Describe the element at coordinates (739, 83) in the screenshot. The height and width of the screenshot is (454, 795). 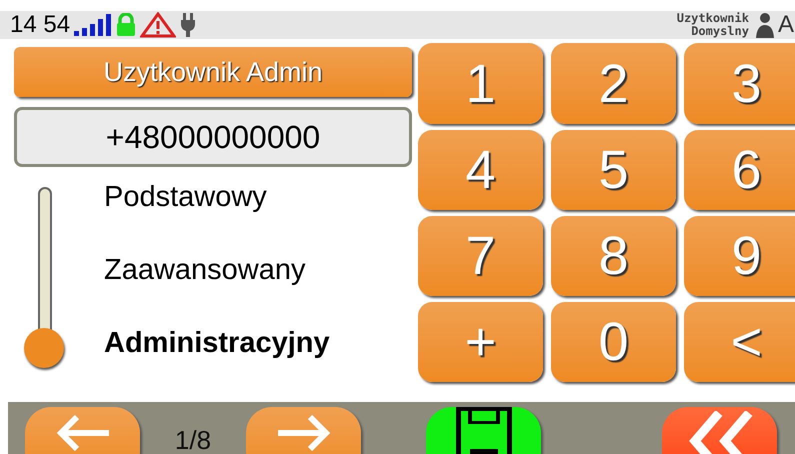
I see `keypad-key: 3` at that location.